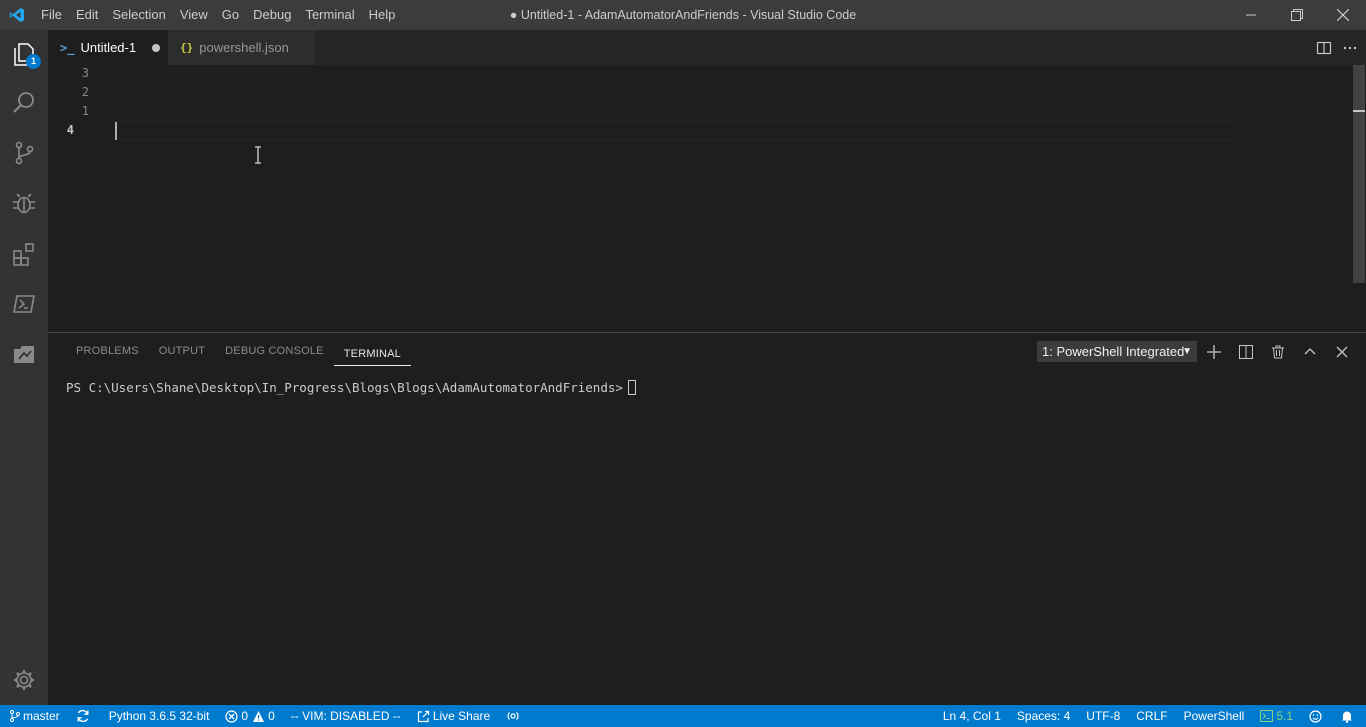 The width and height of the screenshot is (1366, 727). I want to click on unsaved-dot-icon, so click(156, 47).